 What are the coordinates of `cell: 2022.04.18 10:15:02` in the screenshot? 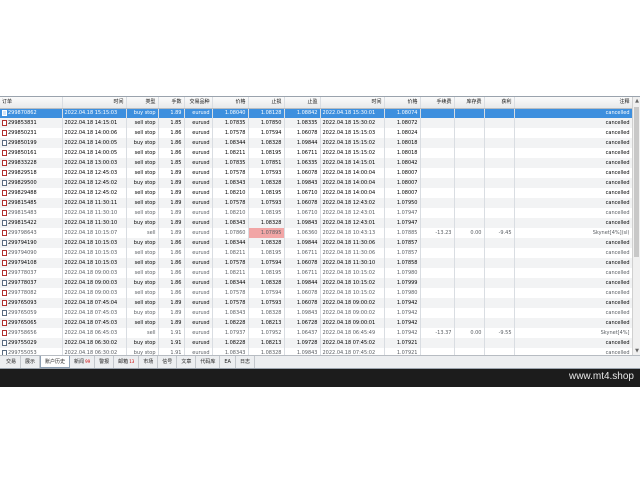 It's located at (352, 283).